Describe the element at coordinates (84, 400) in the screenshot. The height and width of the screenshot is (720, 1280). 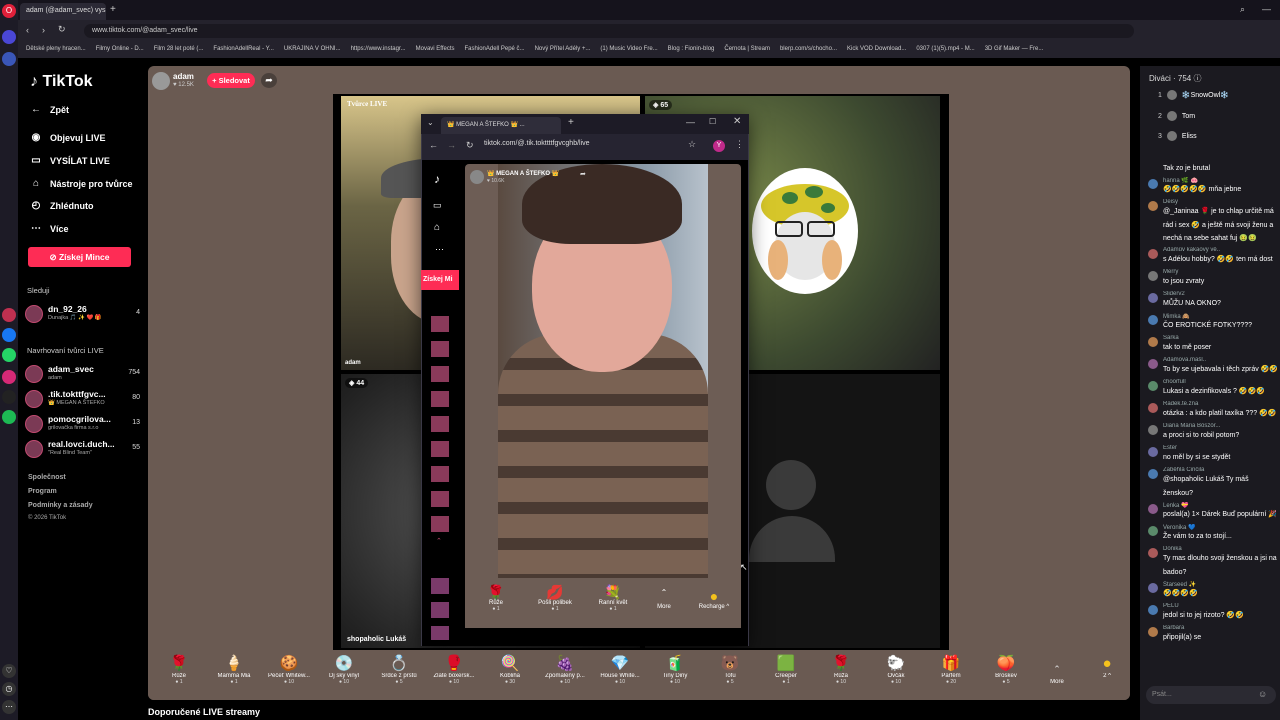
I see `recommended-account: .tik.tokttfgvc... 👑 MEGAN A ŠTEFKO 80` at that location.